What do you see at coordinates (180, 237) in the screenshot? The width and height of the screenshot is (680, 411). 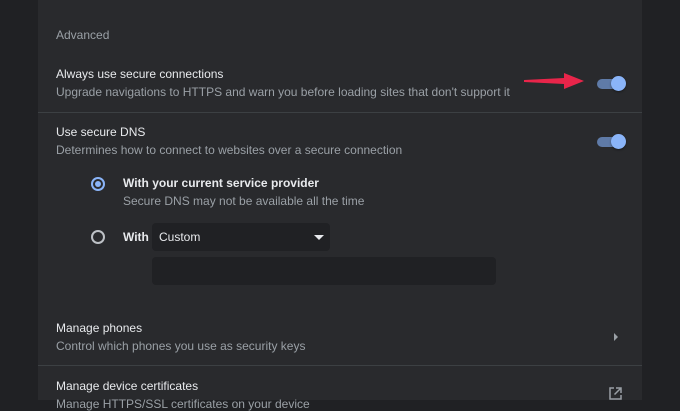 I see `dns-provider-select-value: Custom` at bounding box center [180, 237].